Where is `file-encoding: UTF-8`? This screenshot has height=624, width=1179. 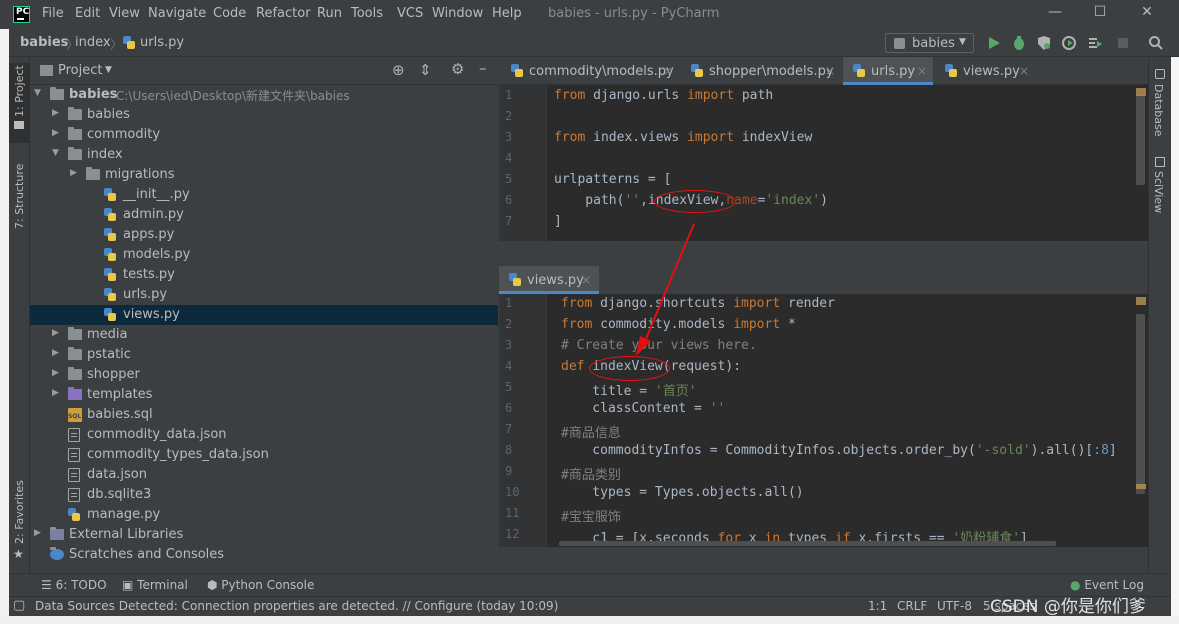
file-encoding: UTF-8 is located at coordinates (954, 606).